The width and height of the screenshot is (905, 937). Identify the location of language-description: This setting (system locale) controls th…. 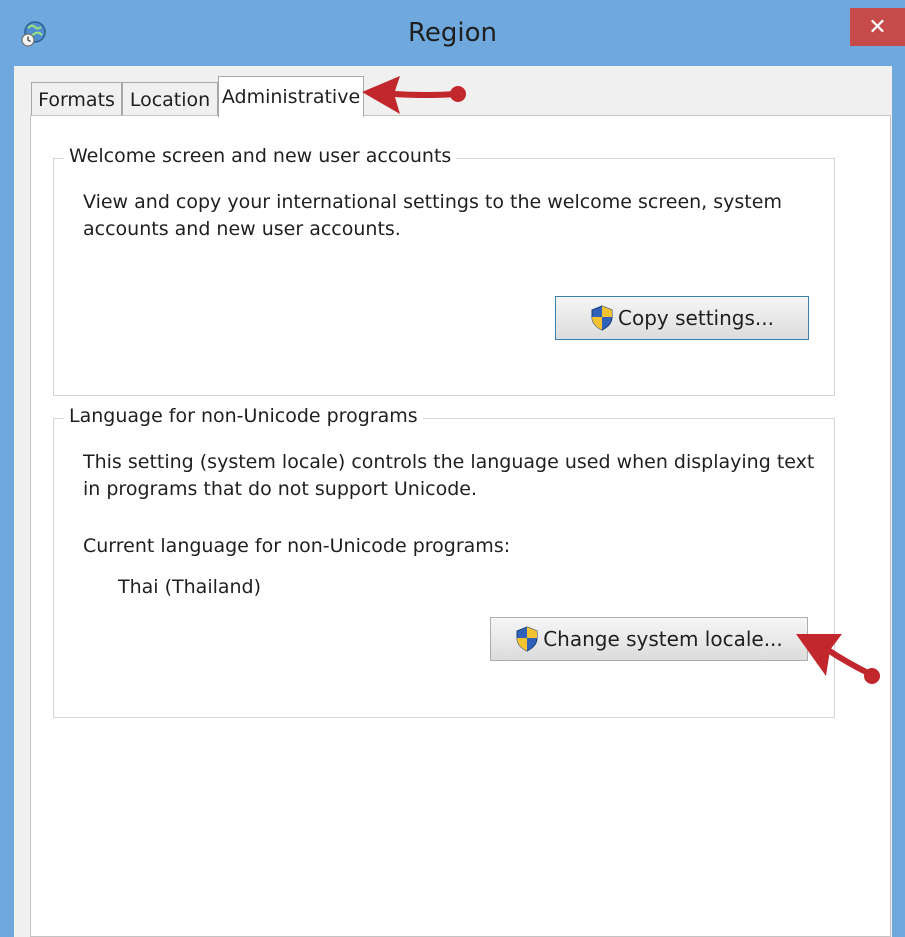
(449, 475).